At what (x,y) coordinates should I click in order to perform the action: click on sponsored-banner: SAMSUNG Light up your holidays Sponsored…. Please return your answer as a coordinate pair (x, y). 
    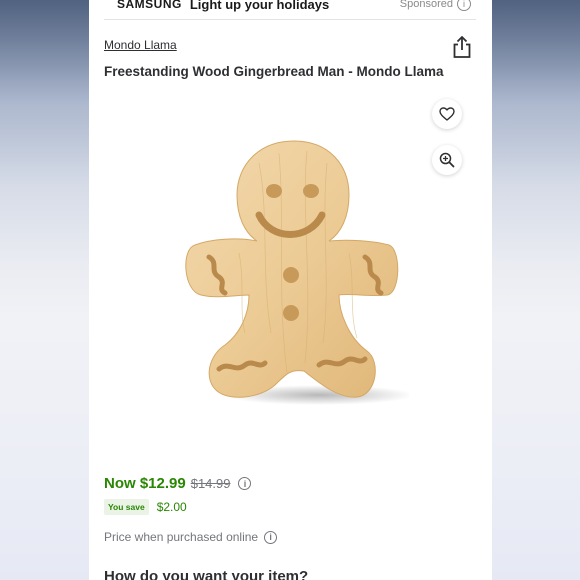
    Looking at the image, I should click on (291, 9).